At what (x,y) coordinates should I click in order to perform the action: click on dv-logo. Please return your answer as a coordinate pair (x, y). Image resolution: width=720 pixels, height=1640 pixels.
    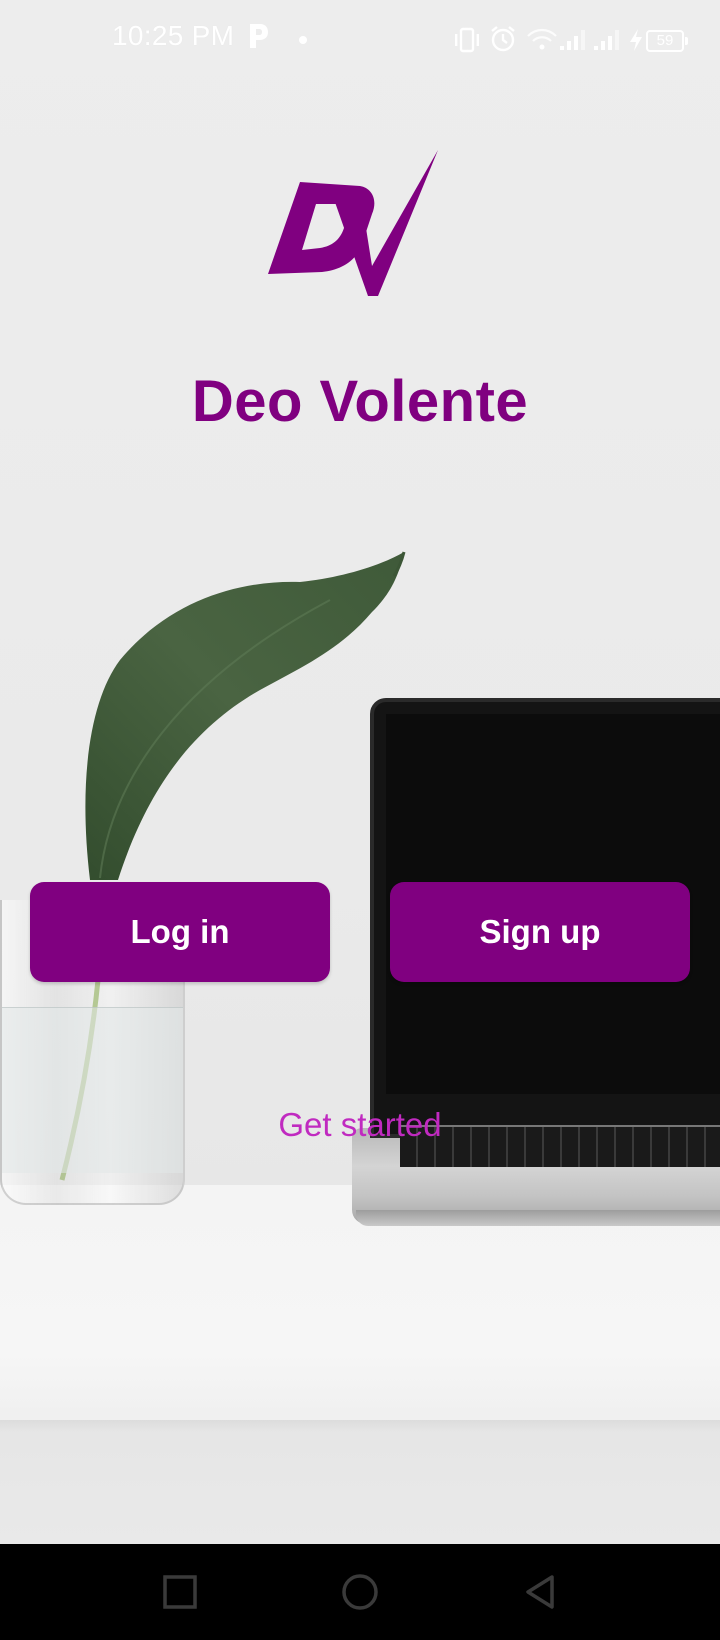
    Looking at the image, I should click on (353, 223).